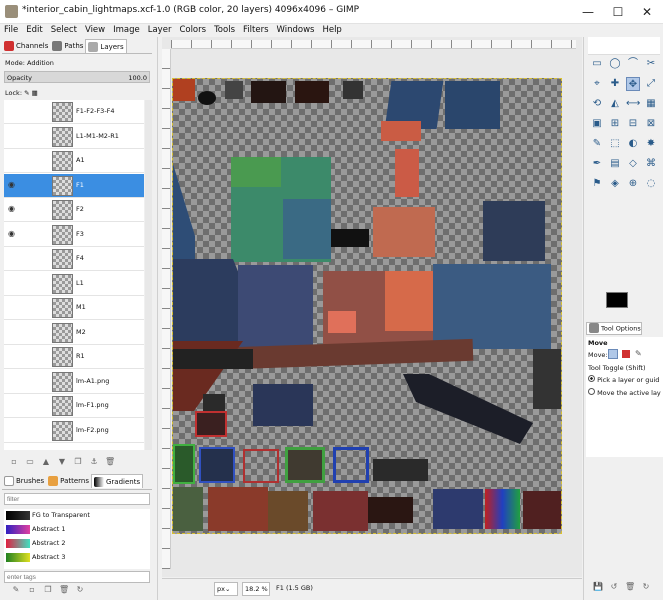 This screenshot has height=600, width=663. Describe the element at coordinates (615, 64) in the screenshot. I see `ellipse-select-icon: ◯` at that location.